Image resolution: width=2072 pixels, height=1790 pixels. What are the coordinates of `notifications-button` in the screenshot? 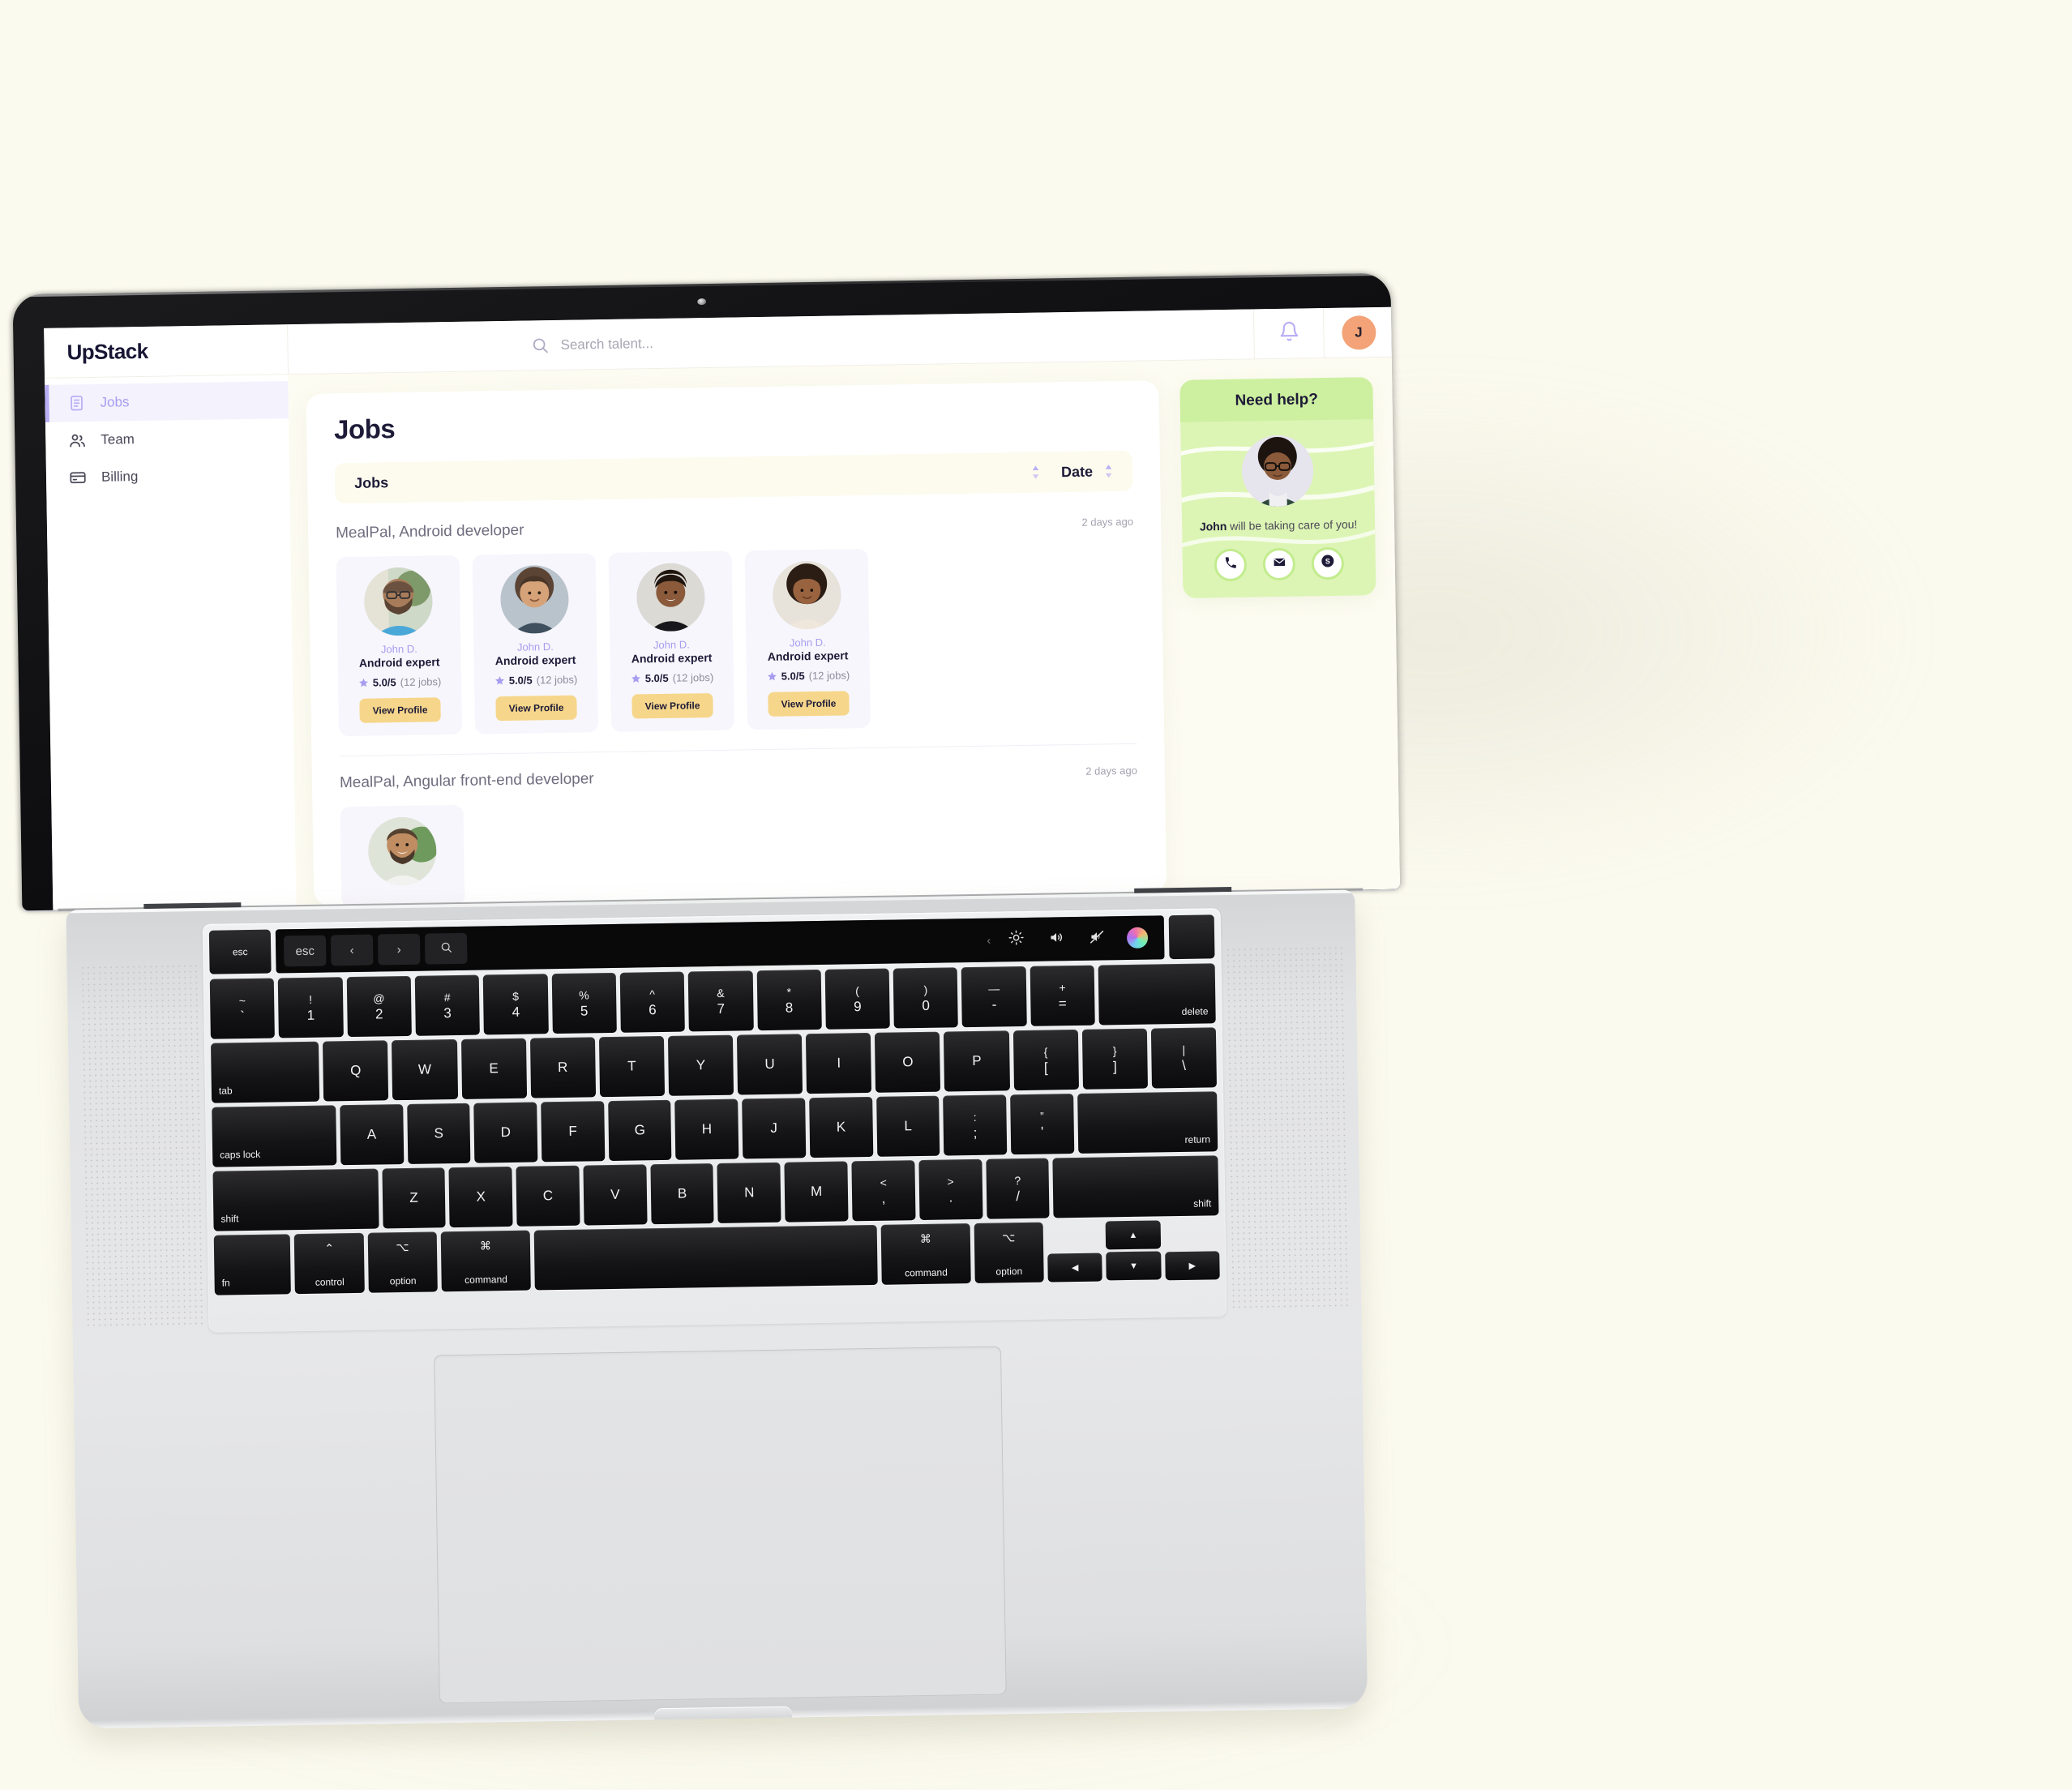 It's located at (1288, 333).